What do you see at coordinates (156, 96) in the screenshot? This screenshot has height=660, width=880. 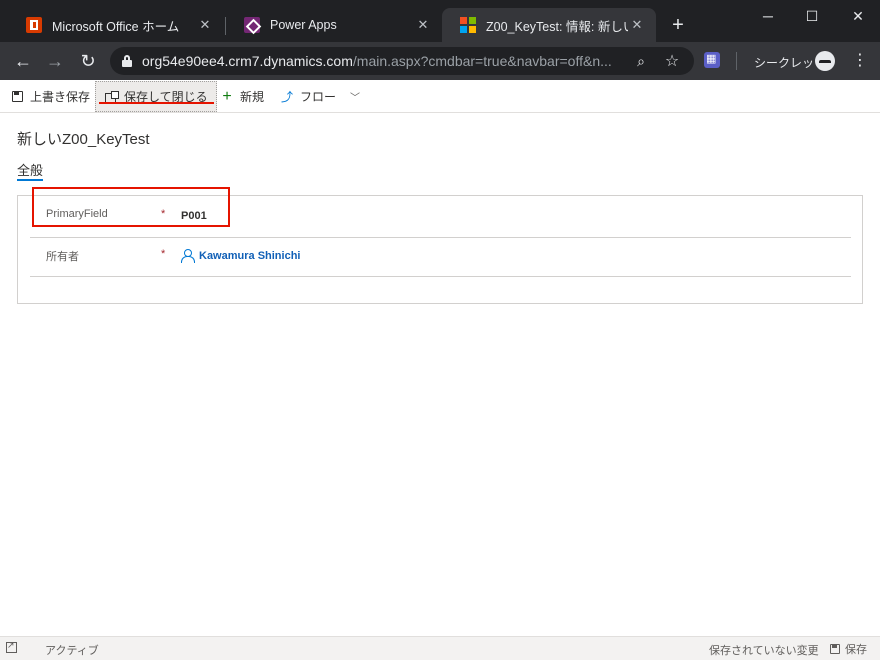 I see `save-and-close-button: 保存して閉じる` at bounding box center [156, 96].